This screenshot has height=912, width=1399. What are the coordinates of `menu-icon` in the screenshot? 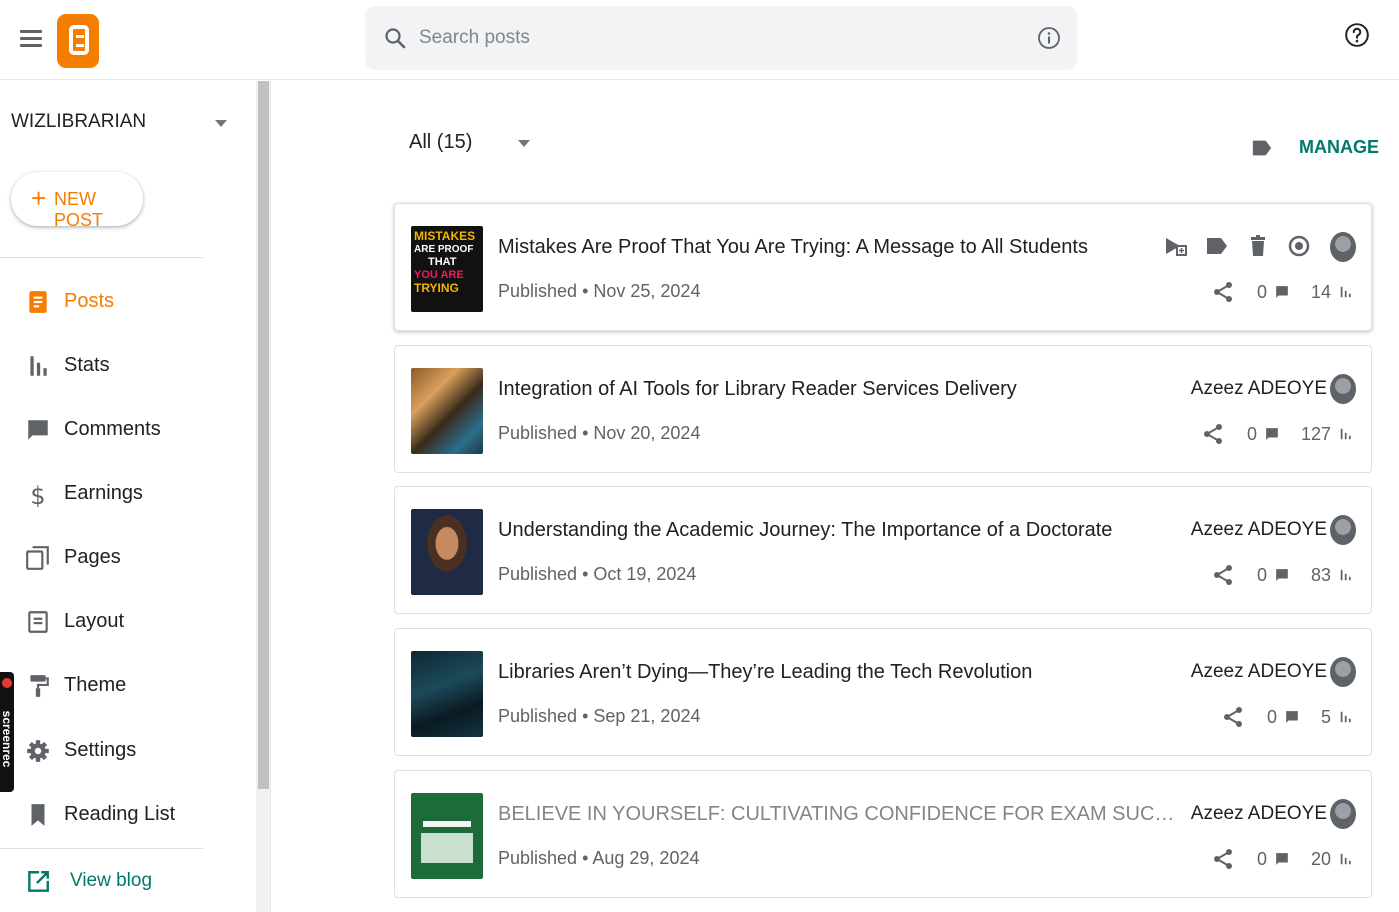 It's located at (31, 39).